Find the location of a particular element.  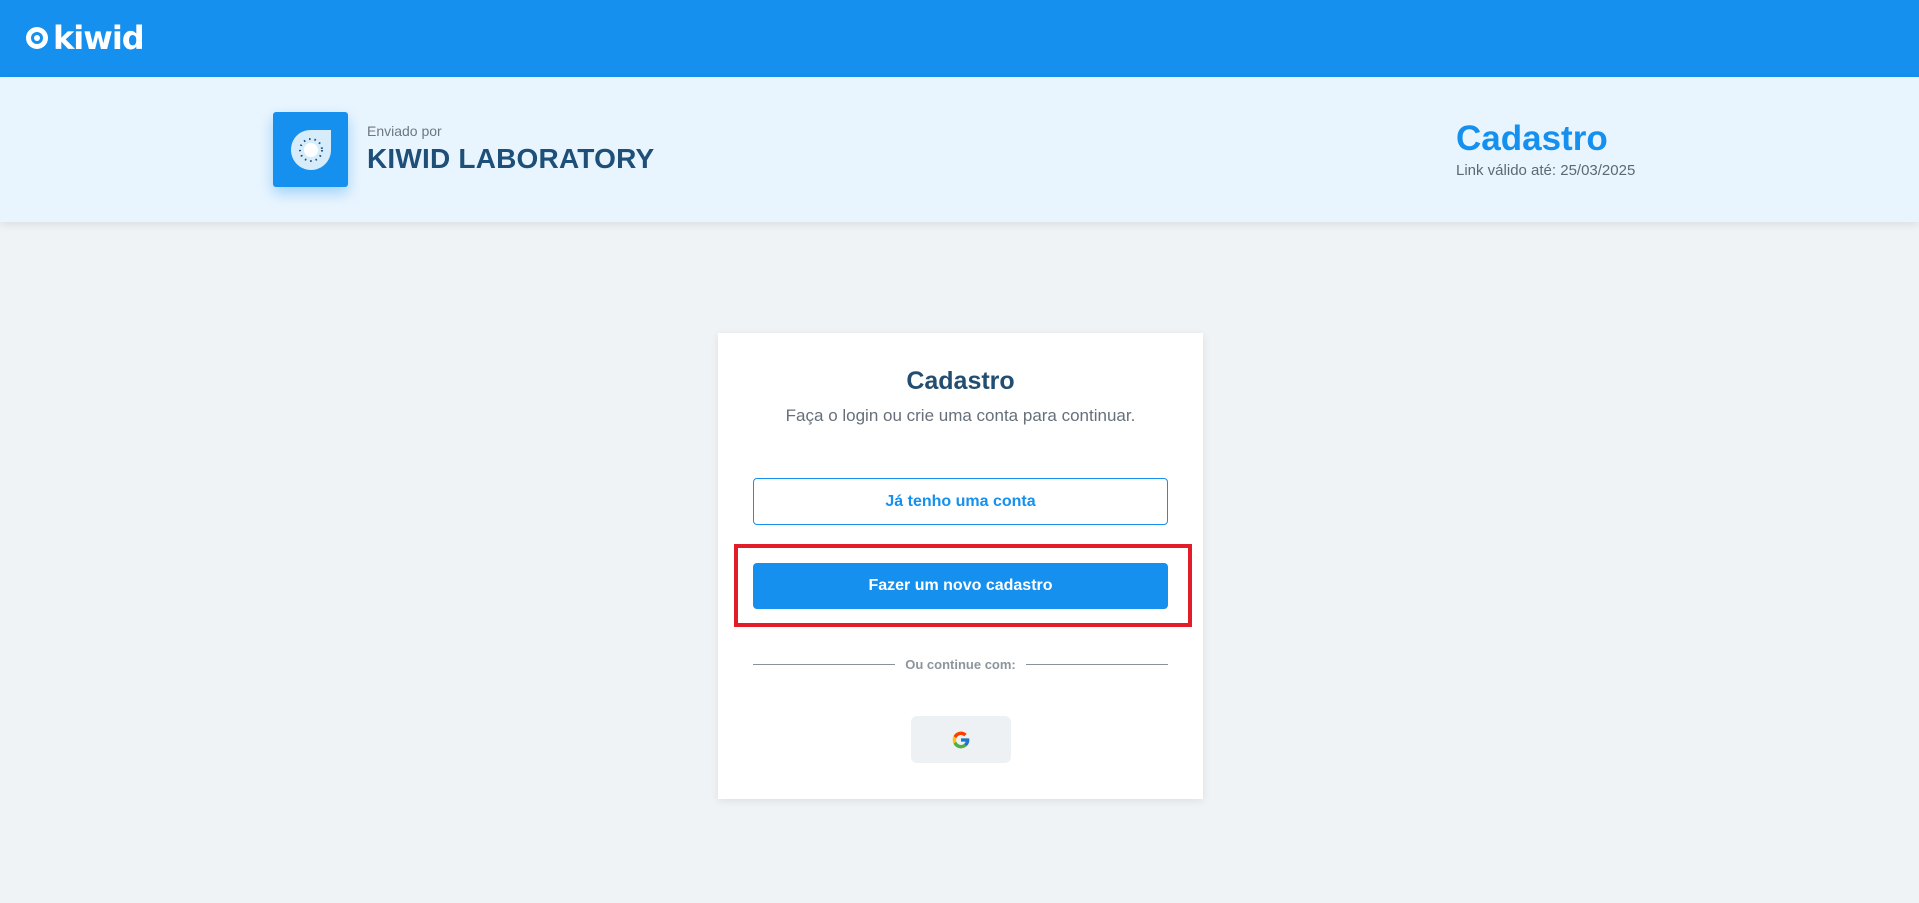

card-title: Cadastro is located at coordinates (960, 381).